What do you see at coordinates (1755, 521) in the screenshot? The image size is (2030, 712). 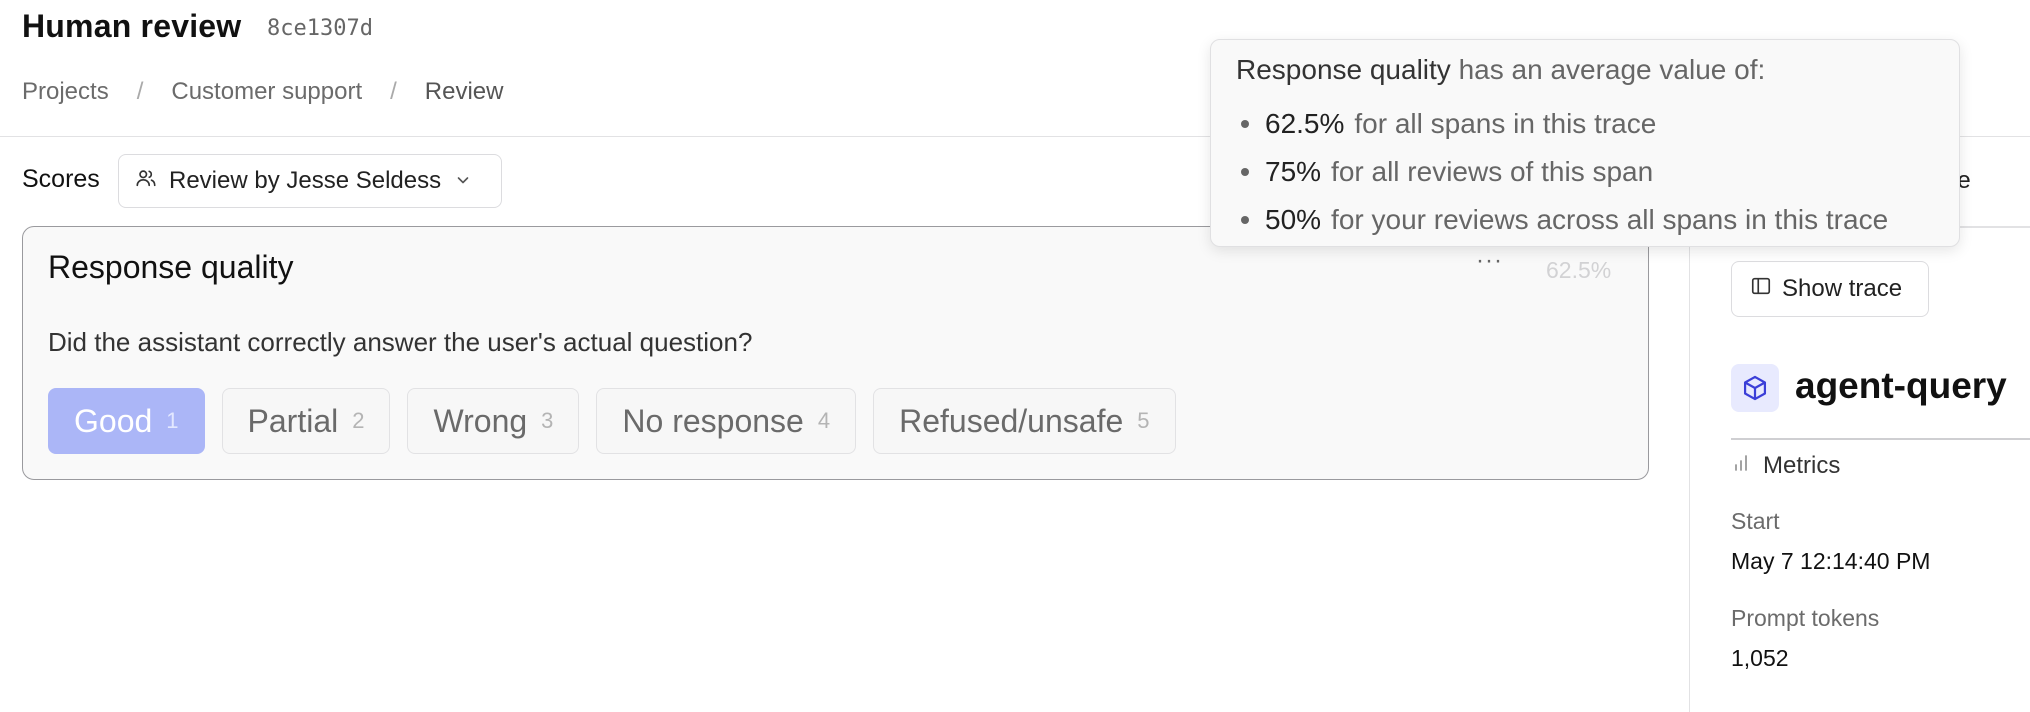 I see `start-label: Start` at bounding box center [1755, 521].